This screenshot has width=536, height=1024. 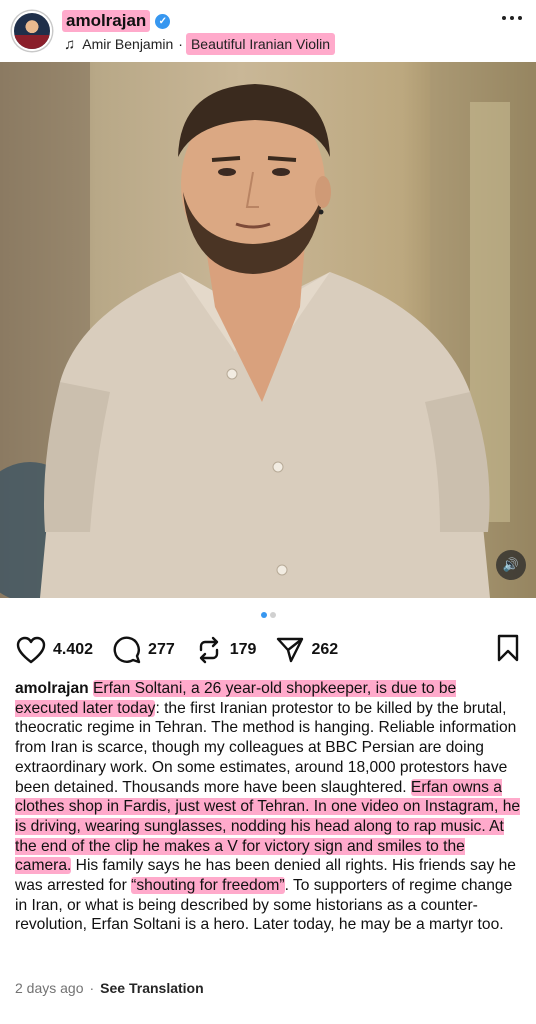 I want to click on post-timestamp: 2 days ago, so click(x=49, y=988).